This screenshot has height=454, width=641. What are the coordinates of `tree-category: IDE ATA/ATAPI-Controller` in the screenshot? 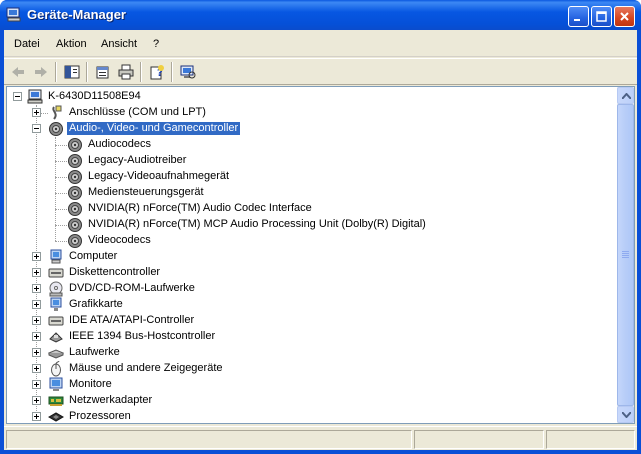 It's located at (157, 321).